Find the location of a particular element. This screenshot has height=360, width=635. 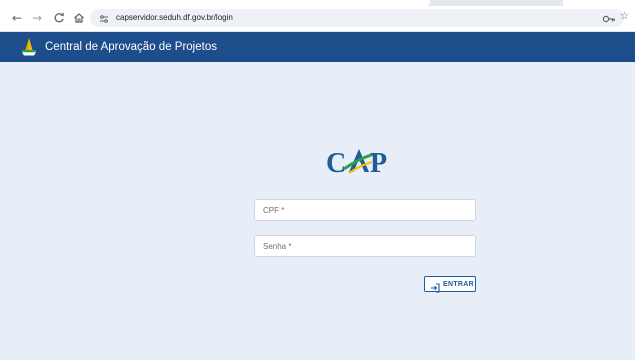

entrar-button: ENTRAR is located at coordinates (450, 284).